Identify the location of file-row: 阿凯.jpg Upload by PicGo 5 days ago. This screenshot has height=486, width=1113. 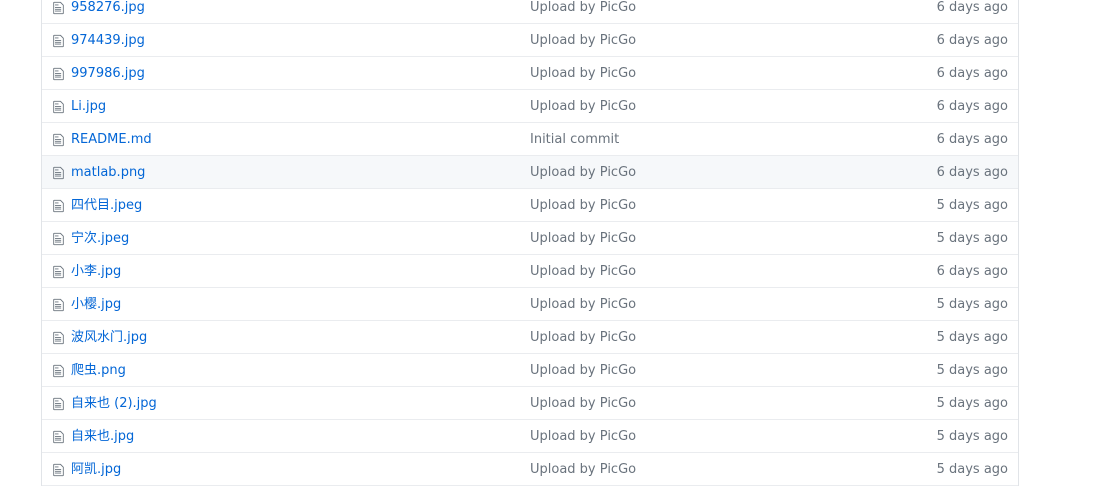
(530, 469).